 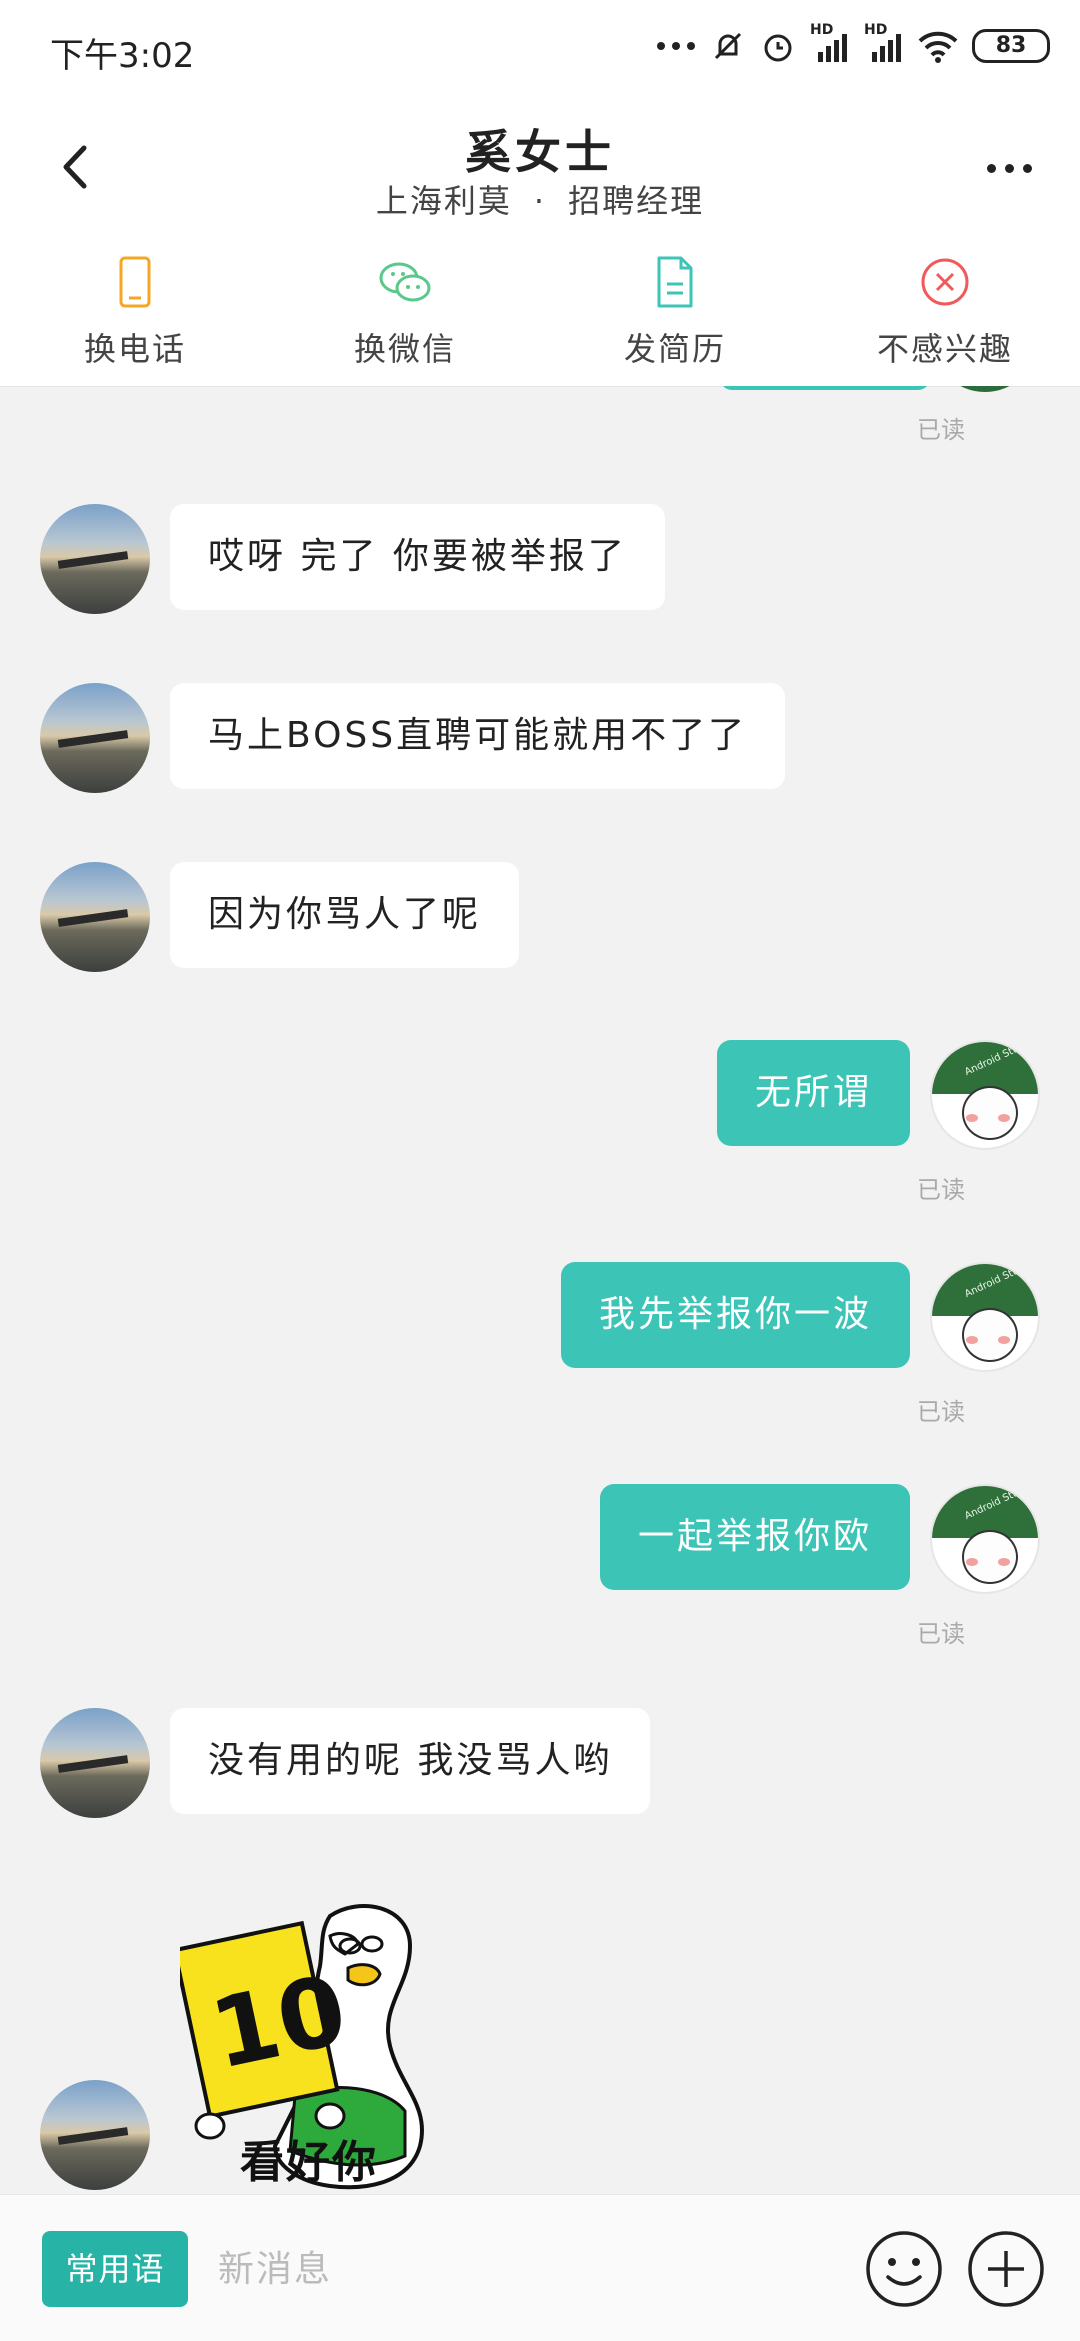 I want to click on action-label: 换电话, so click(x=134, y=349).